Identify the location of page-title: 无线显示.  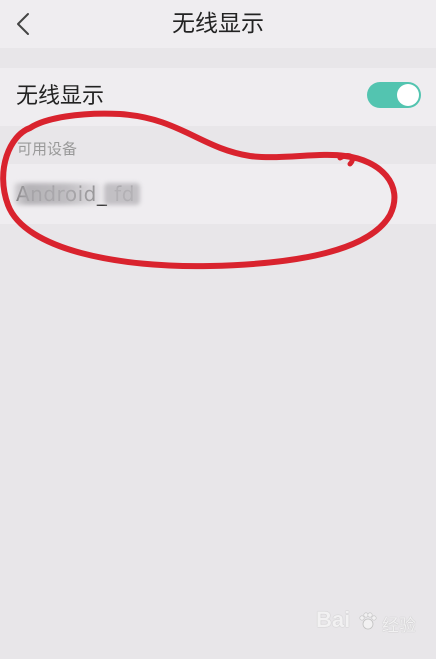
(218, 24).